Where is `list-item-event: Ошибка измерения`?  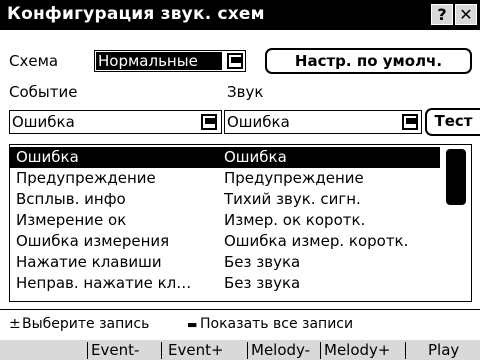
list-item-event: Ошибка измерения is located at coordinates (93, 241).